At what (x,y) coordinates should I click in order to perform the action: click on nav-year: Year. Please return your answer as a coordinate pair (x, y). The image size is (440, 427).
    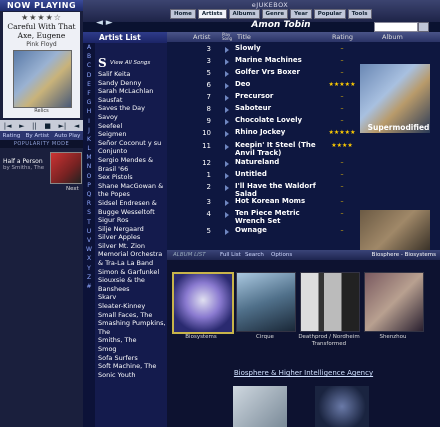
    Looking at the image, I should click on (301, 14).